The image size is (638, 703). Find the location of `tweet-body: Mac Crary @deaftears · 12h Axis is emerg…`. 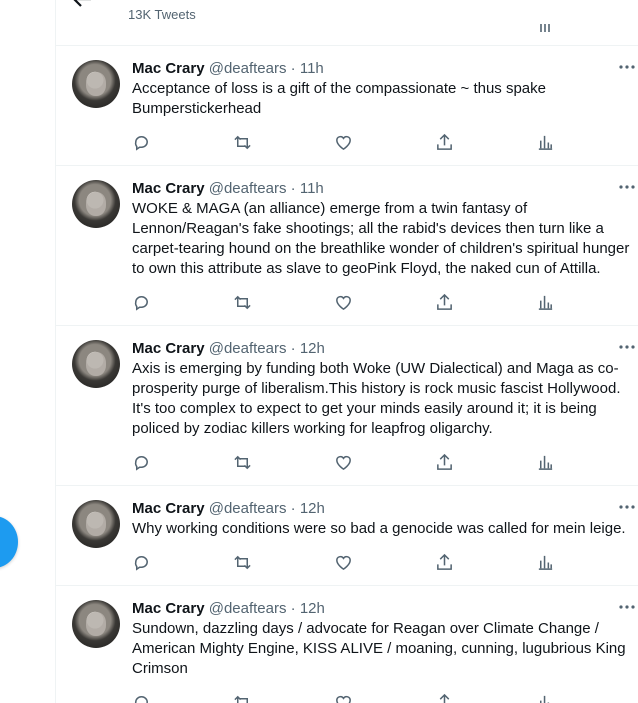

tweet-body: Mac Crary @deaftears · 12h Axis is emerg… is located at coordinates (383, 389).